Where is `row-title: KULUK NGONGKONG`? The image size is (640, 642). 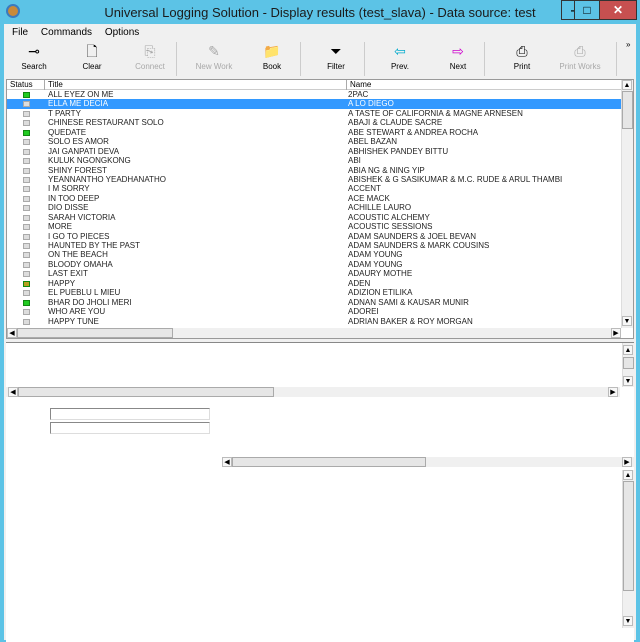
row-title: KULUK NGONGKONG is located at coordinates (89, 161).